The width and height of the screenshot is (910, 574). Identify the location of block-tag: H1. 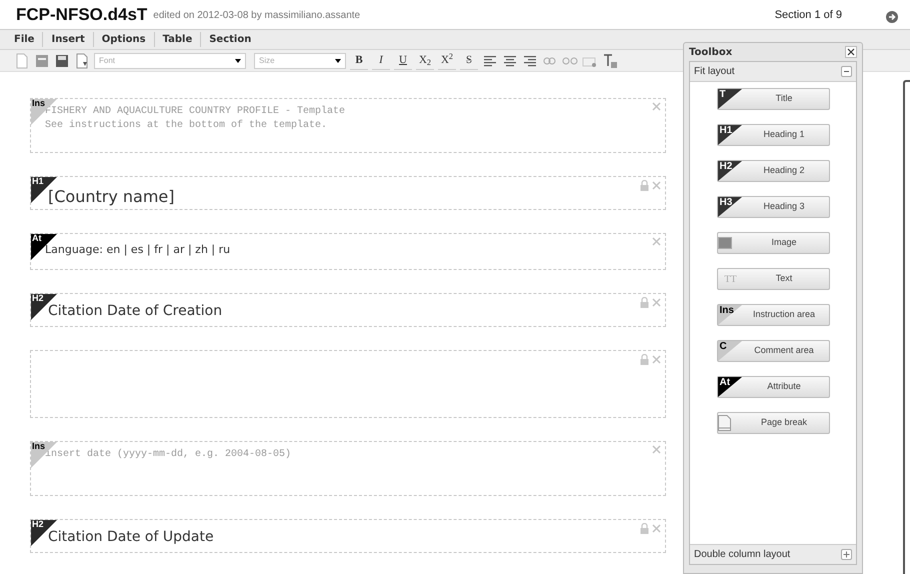
(38, 181).